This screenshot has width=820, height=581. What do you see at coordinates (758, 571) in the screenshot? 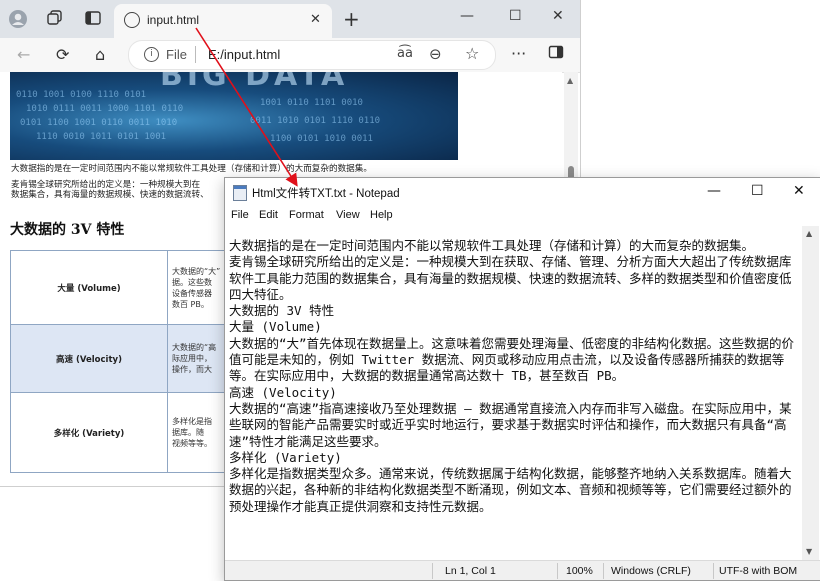
I see `encoding: UTF-8 with BOM` at bounding box center [758, 571].